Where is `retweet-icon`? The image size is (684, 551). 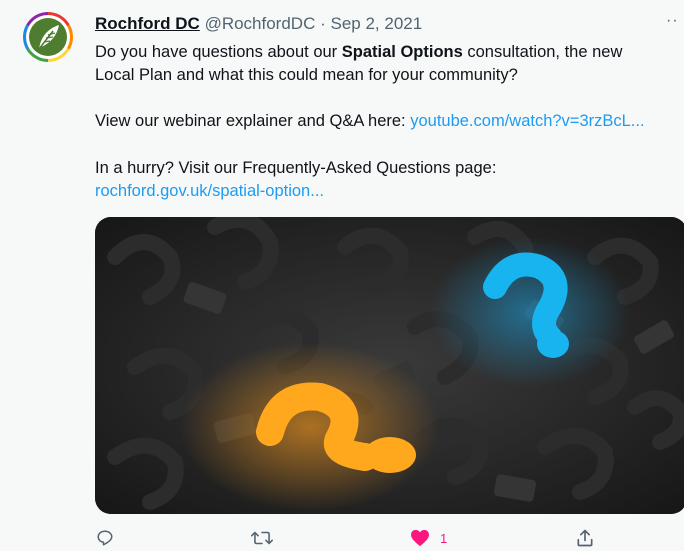 retweet-icon is located at coordinates (262, 538).